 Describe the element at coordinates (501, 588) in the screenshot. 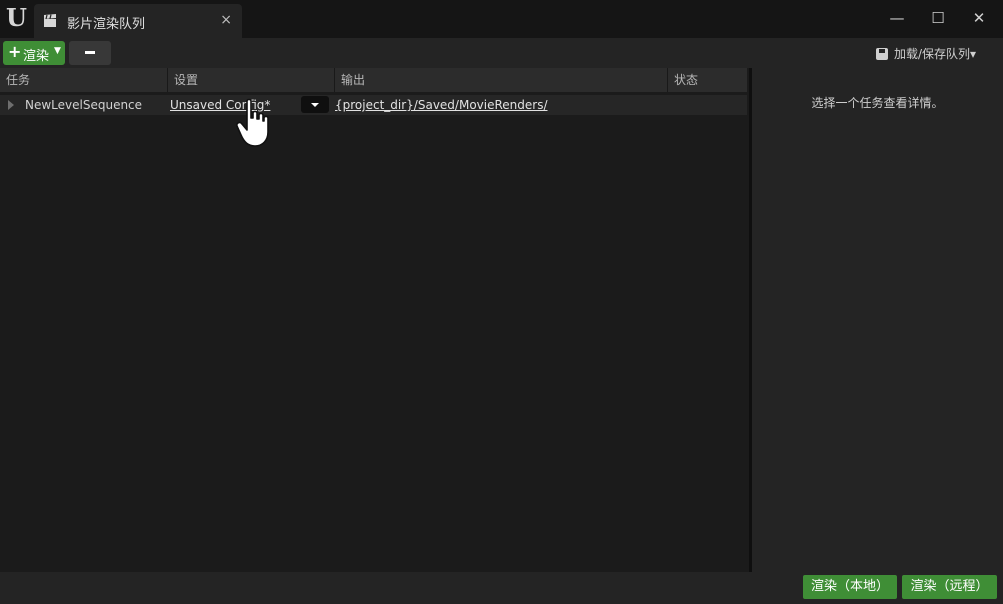

I see `bottom-bar: 渲染（本地） 渲染（远程）` at that location.